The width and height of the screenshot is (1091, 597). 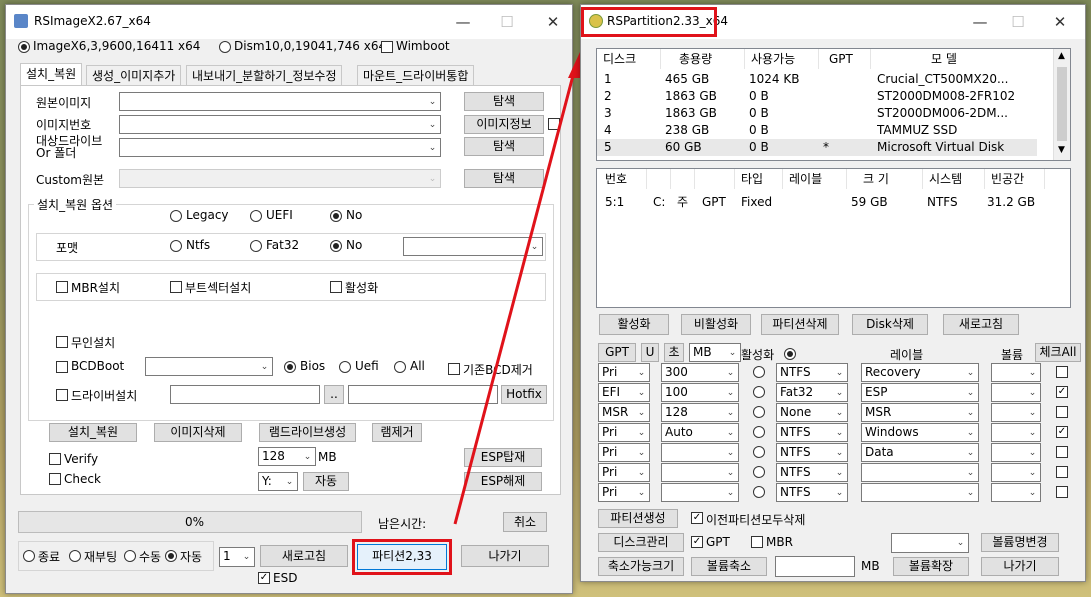 I want to click on part-header-size: 크 기, so click(x=885, y=179).